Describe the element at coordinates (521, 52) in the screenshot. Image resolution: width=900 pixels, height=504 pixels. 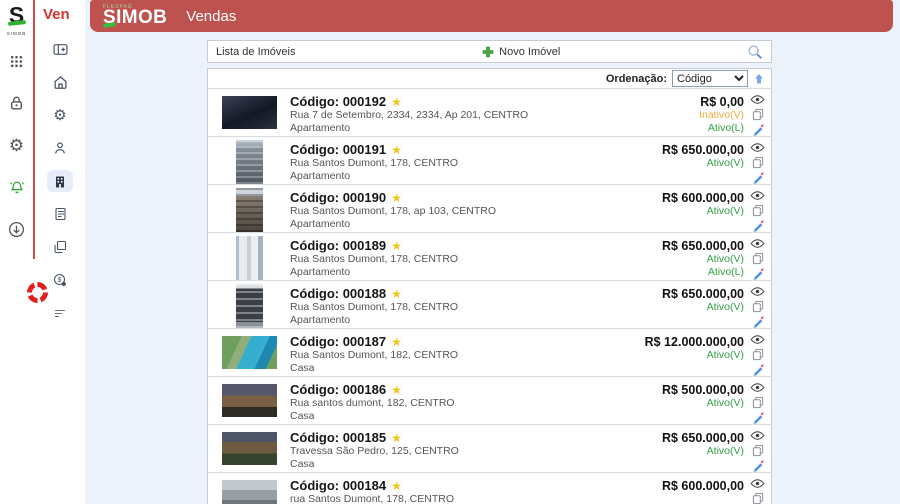
I see `new-property-button: Novo Imóvel` at that location.